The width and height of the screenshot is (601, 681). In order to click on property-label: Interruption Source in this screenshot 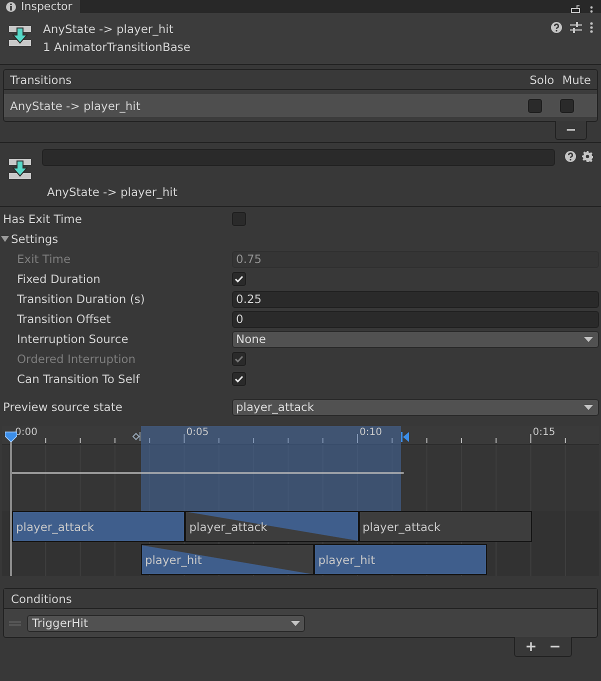, I will do `click(73, 339)`.